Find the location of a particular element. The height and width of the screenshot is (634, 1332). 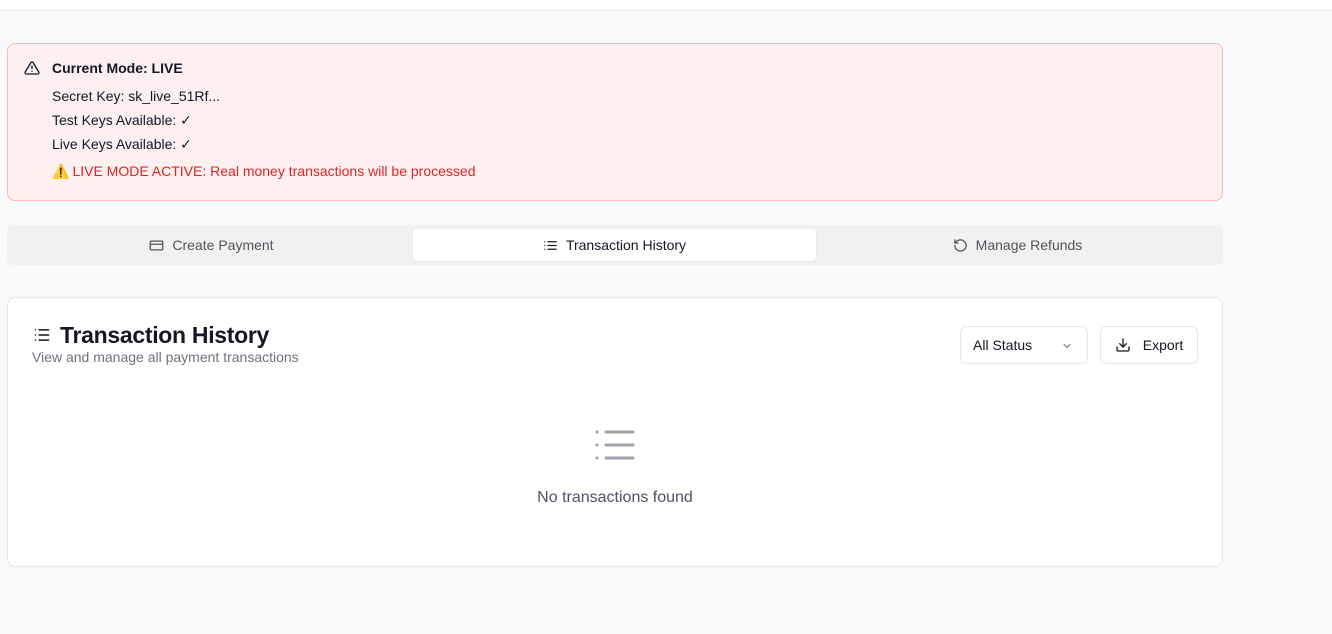

alert-title: Current Mode: LIVE is located at coordinates (117, 68).